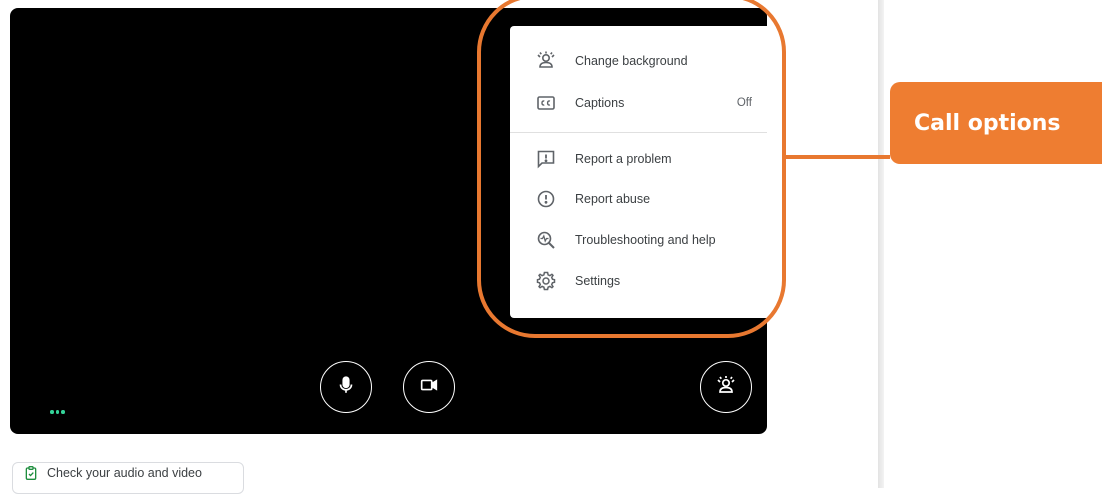 This screenshot has height=494, width=1112. What do you see at coordinates (987, 123) in the screenshot?
I see `callout-label-text: Call options` at bounding box center [987, 123].